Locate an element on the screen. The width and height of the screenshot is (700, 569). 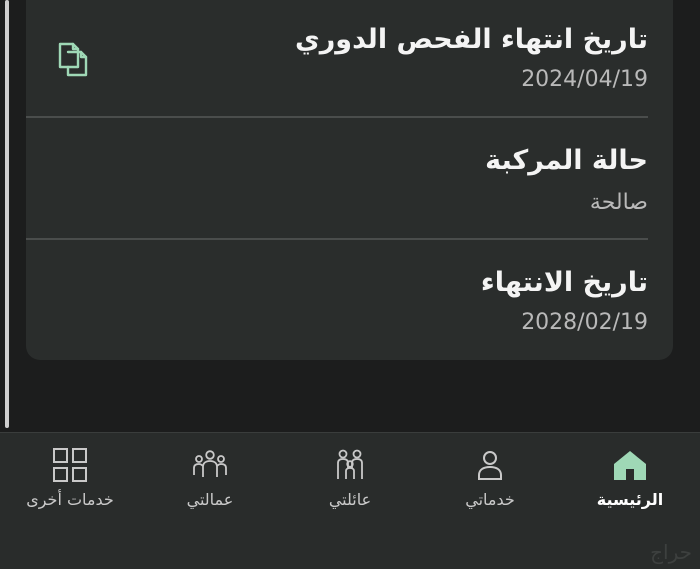
nav-item-other-services: خدمات أخرى is located at coordinates (70, 483).